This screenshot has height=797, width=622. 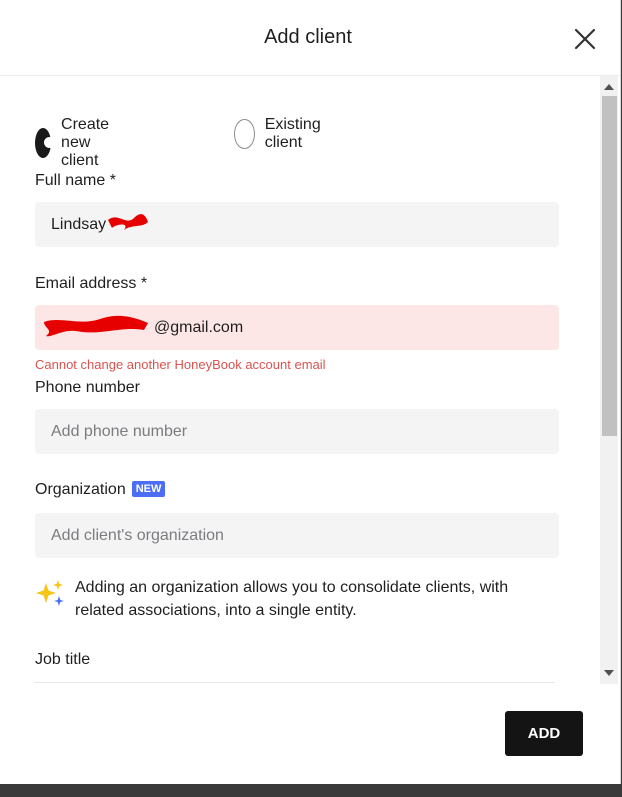 What do you see at coordinates (609, 87) in the screenshot?
I see `scroll-up-arrow-icon` at bounding box center [609, 87].